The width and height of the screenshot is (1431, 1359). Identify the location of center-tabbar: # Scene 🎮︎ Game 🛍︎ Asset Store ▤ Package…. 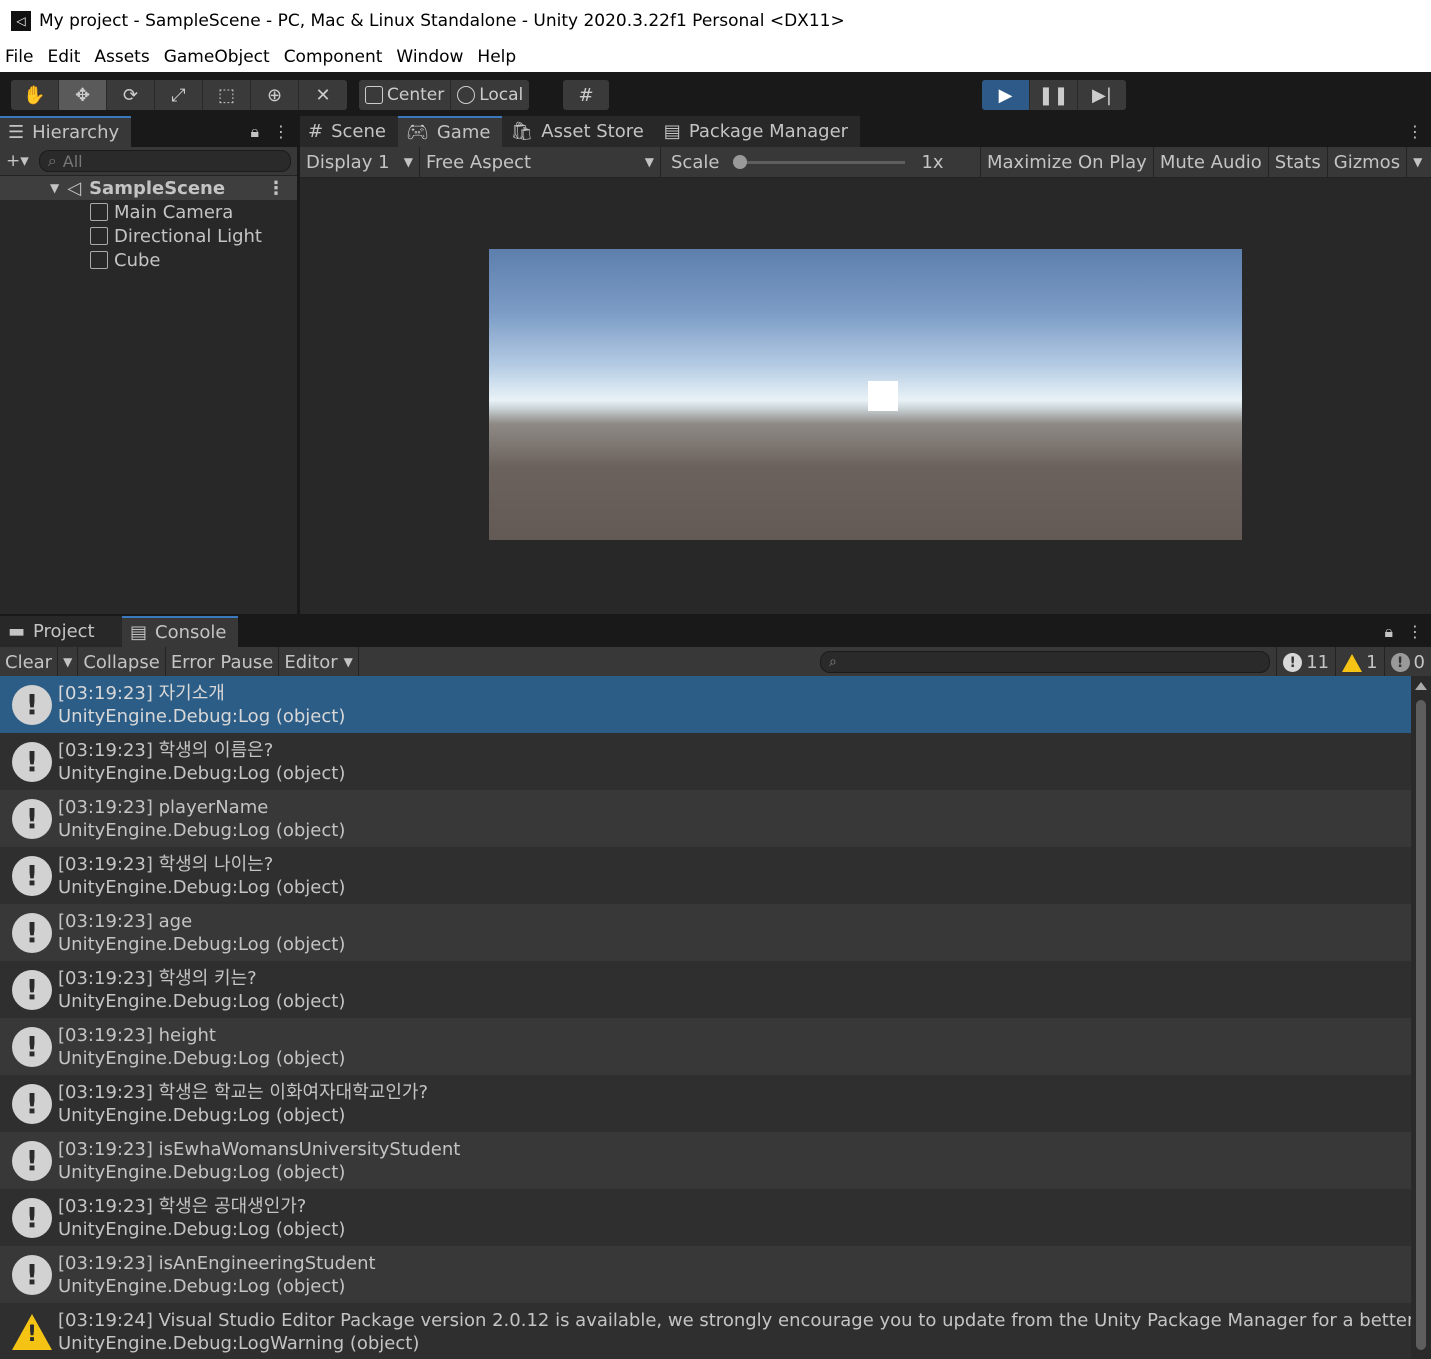
(865, 131).